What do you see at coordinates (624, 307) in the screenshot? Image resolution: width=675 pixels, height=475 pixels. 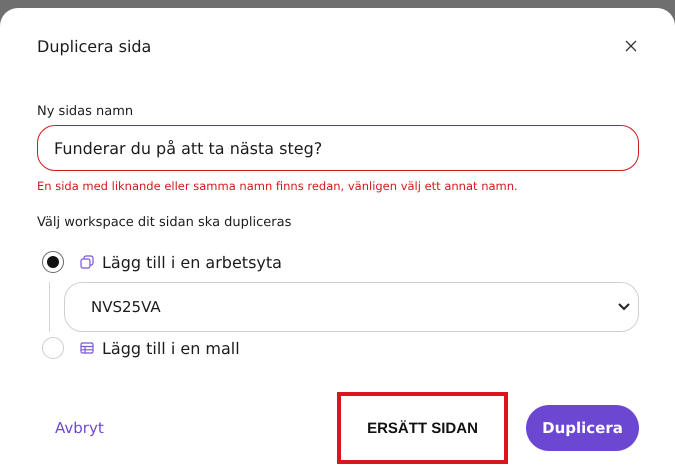 I see `chevron-icon` at bounding box center [624, 307].